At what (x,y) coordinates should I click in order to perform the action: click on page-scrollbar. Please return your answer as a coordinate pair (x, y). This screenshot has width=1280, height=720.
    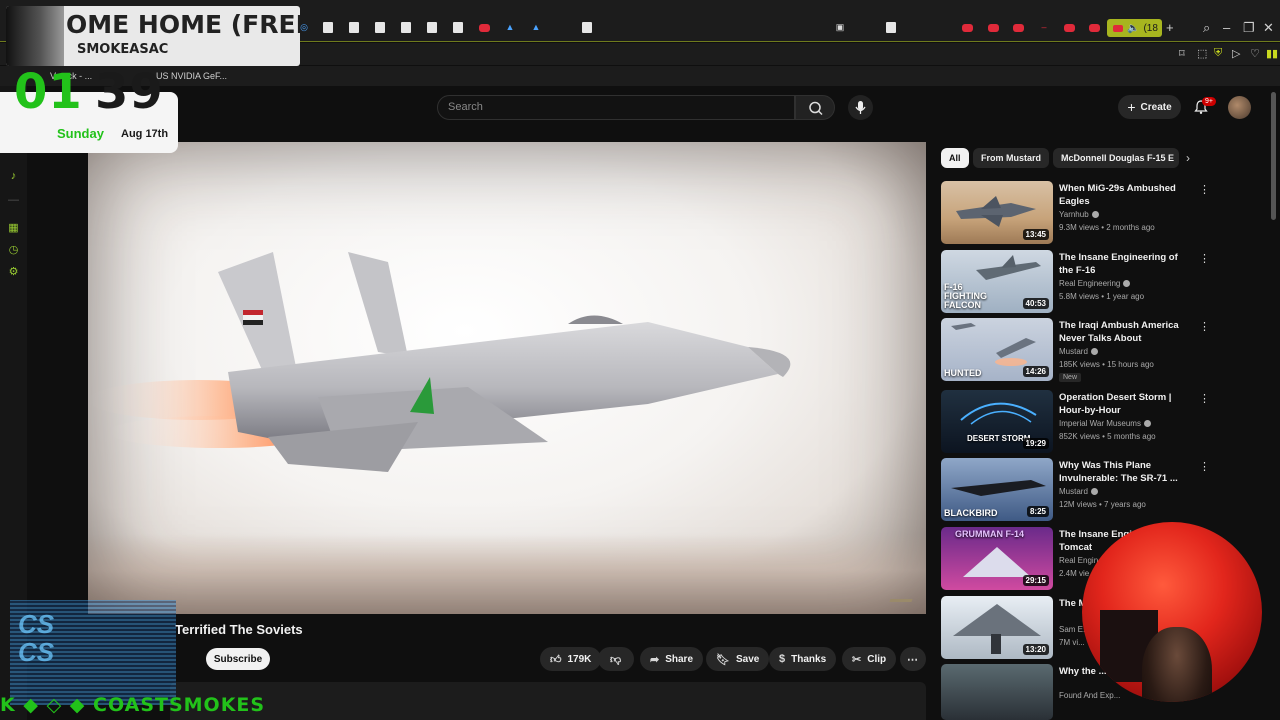
    Looking at the image, I should click on (1273, 156).